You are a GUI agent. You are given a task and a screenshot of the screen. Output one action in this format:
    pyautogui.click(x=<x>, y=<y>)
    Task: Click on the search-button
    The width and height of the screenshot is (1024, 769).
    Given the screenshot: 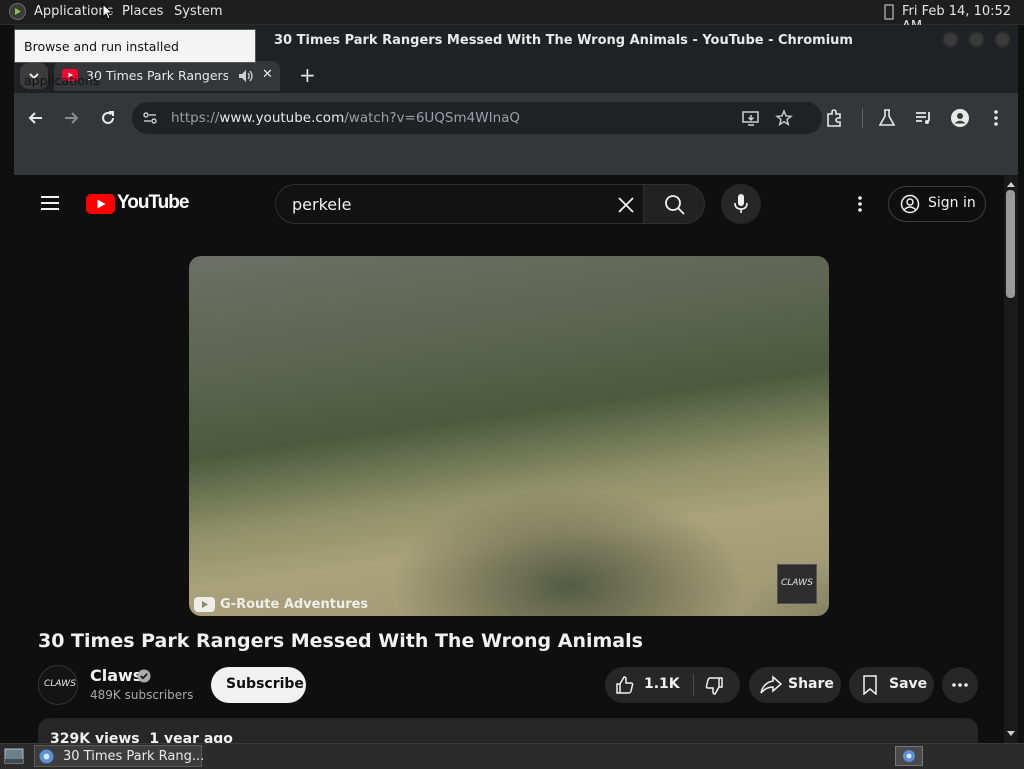 What is the action you would take?
    pyautogui.click(x=674, y=204)
    